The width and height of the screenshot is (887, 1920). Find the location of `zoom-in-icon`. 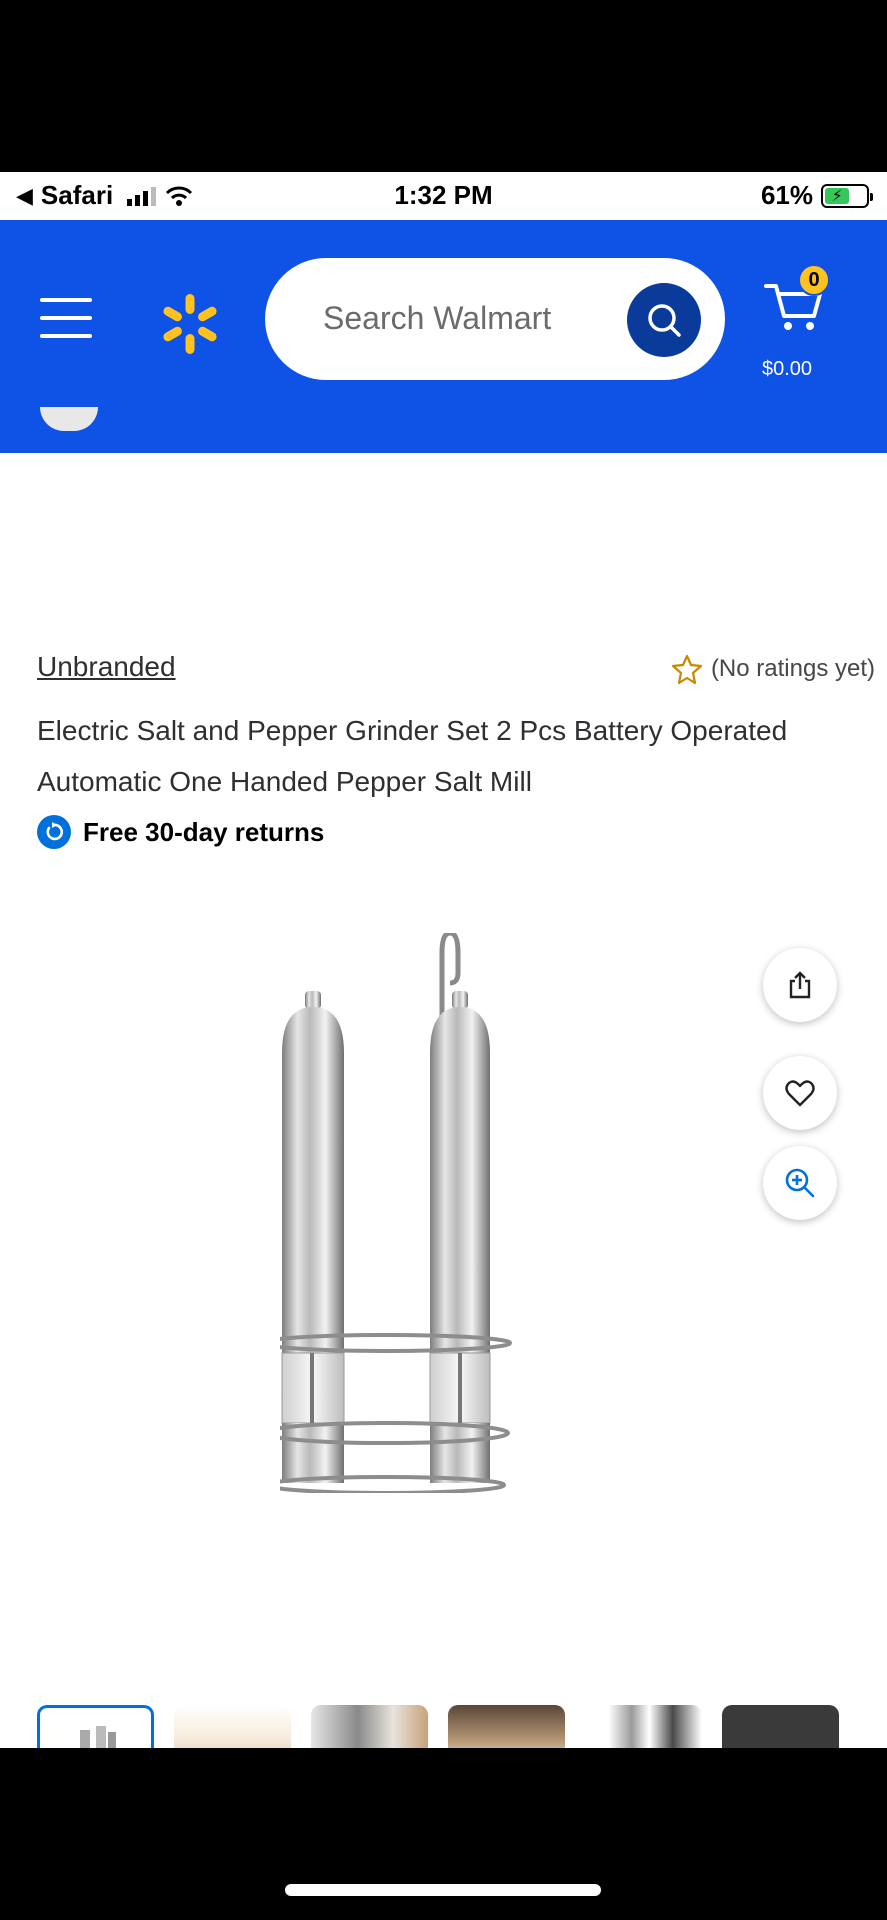

zoom-in-icon is located at coordinates (800, 1183).